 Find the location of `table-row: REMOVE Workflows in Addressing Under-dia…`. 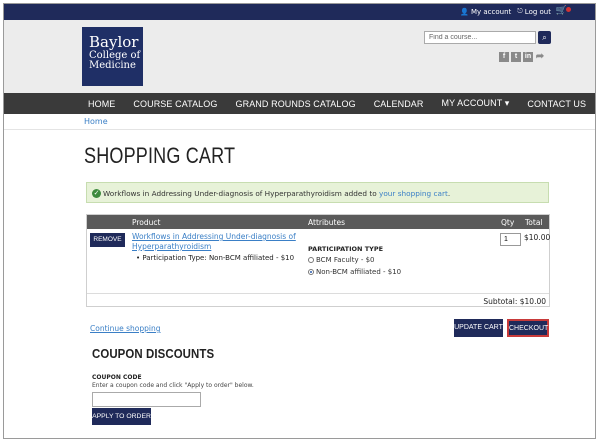

table-row: REMOVE Workflows in Addressing Under-dia… is located at coordinates (319, 261).